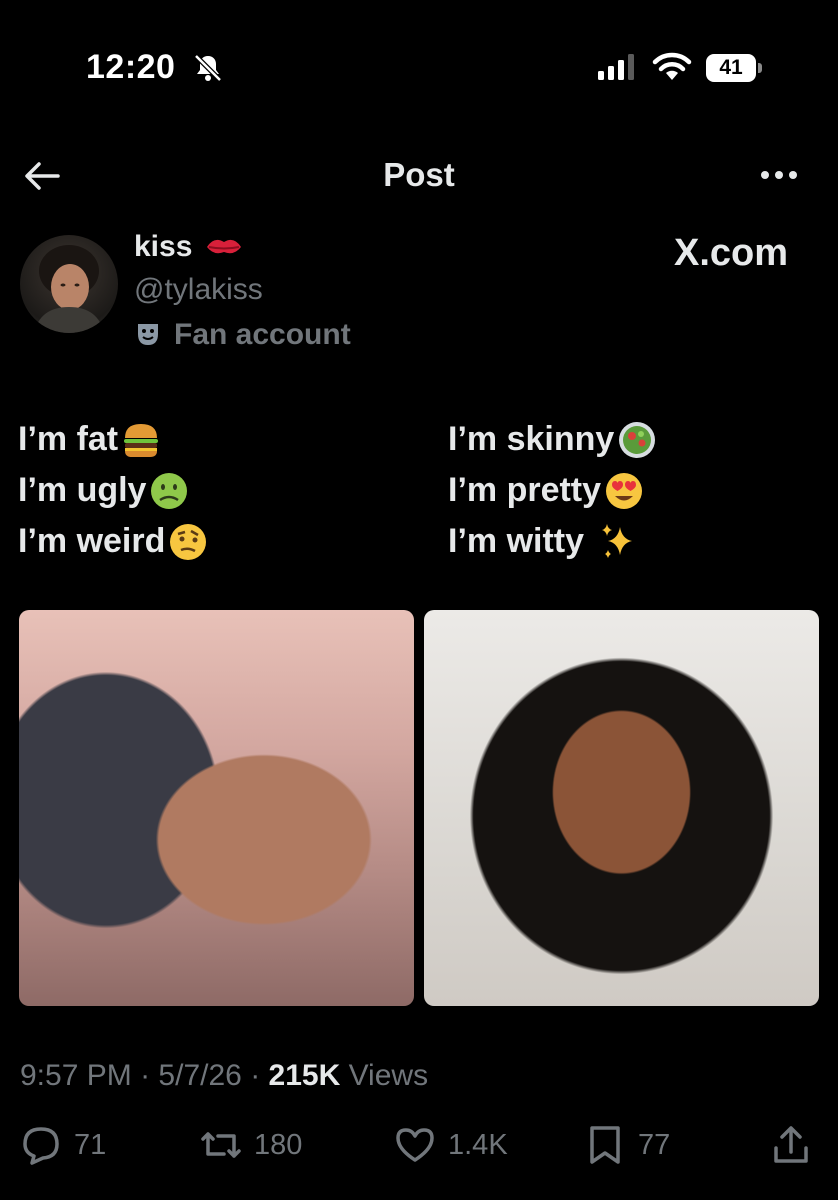 The width and height of the screenshot is (838, 1200). I want to click on post-line: I’m weird, so click(113, 541).